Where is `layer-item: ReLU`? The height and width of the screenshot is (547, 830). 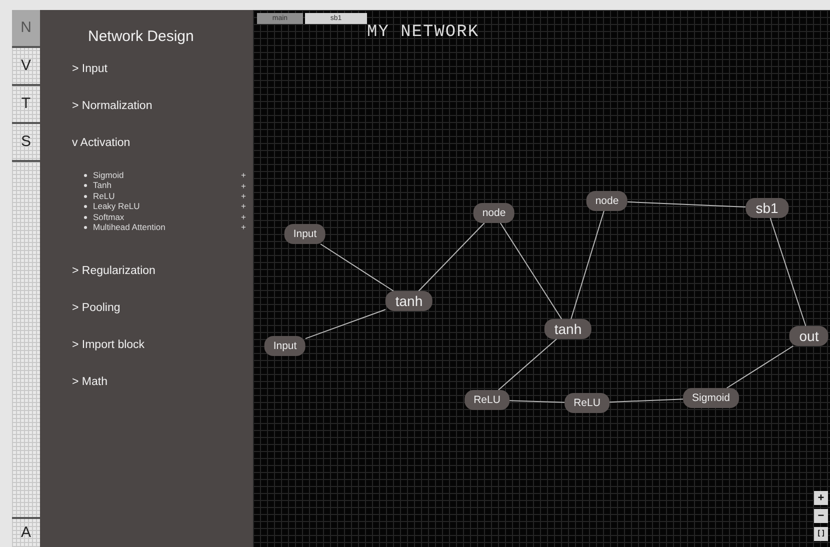
layer-item: ReLU is located at coordinates (104, 196).